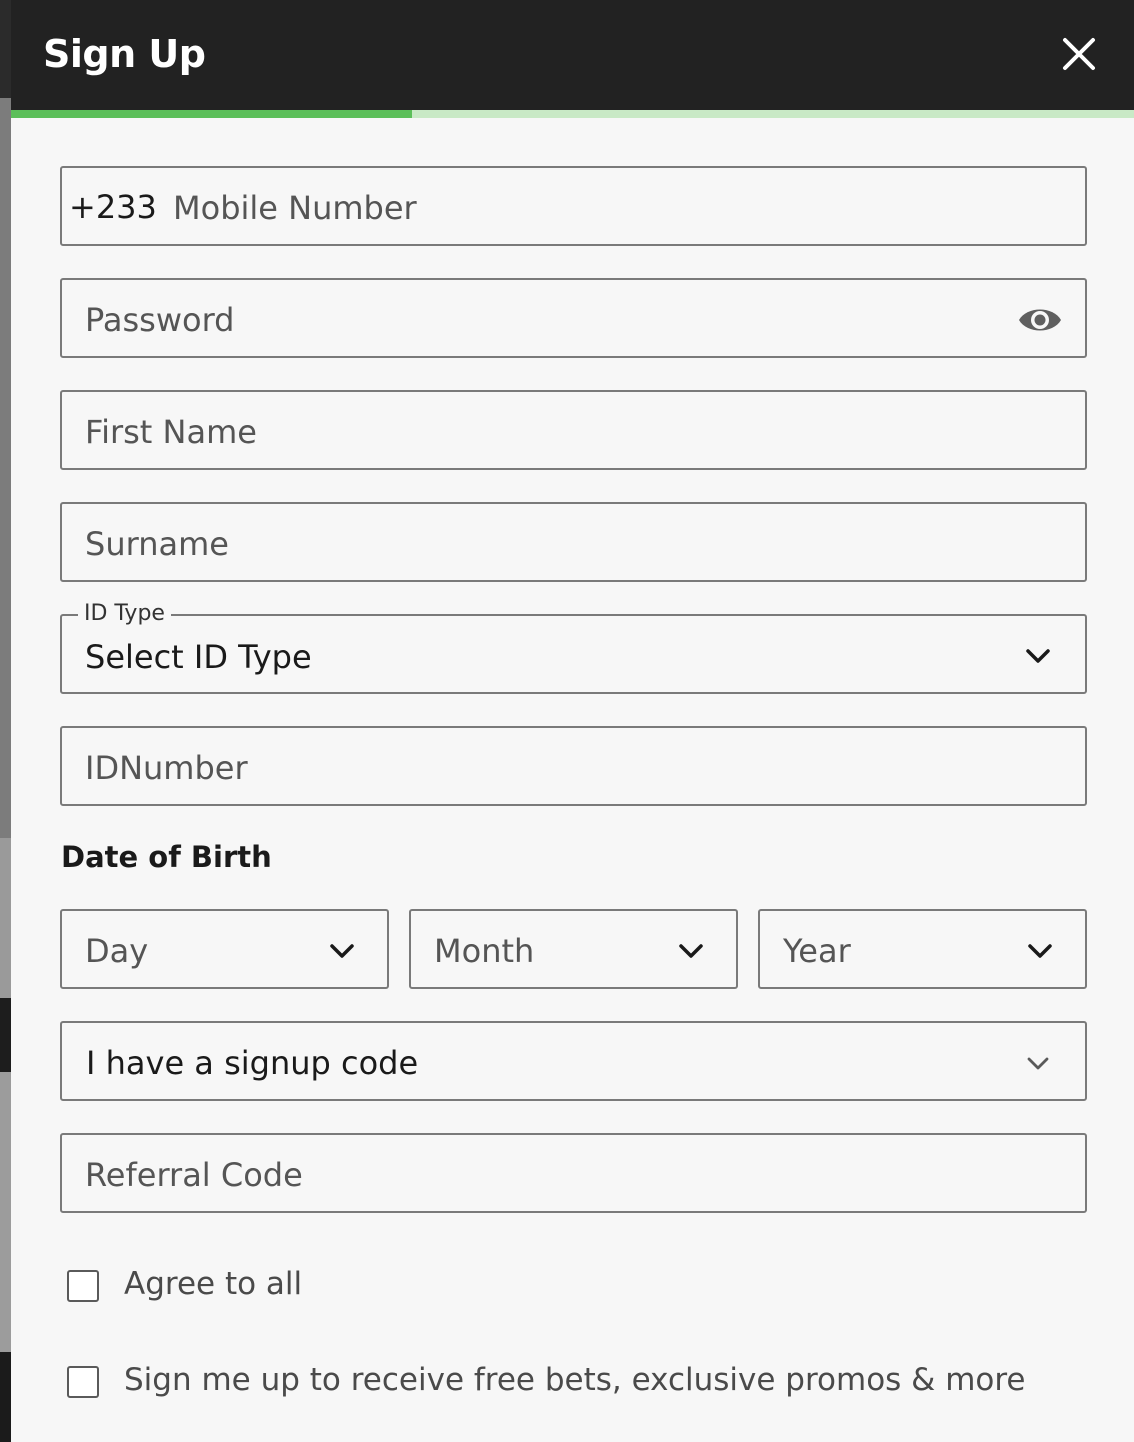  I want to click on agree-to-all-row: Agree to all, so click(567, 1286).